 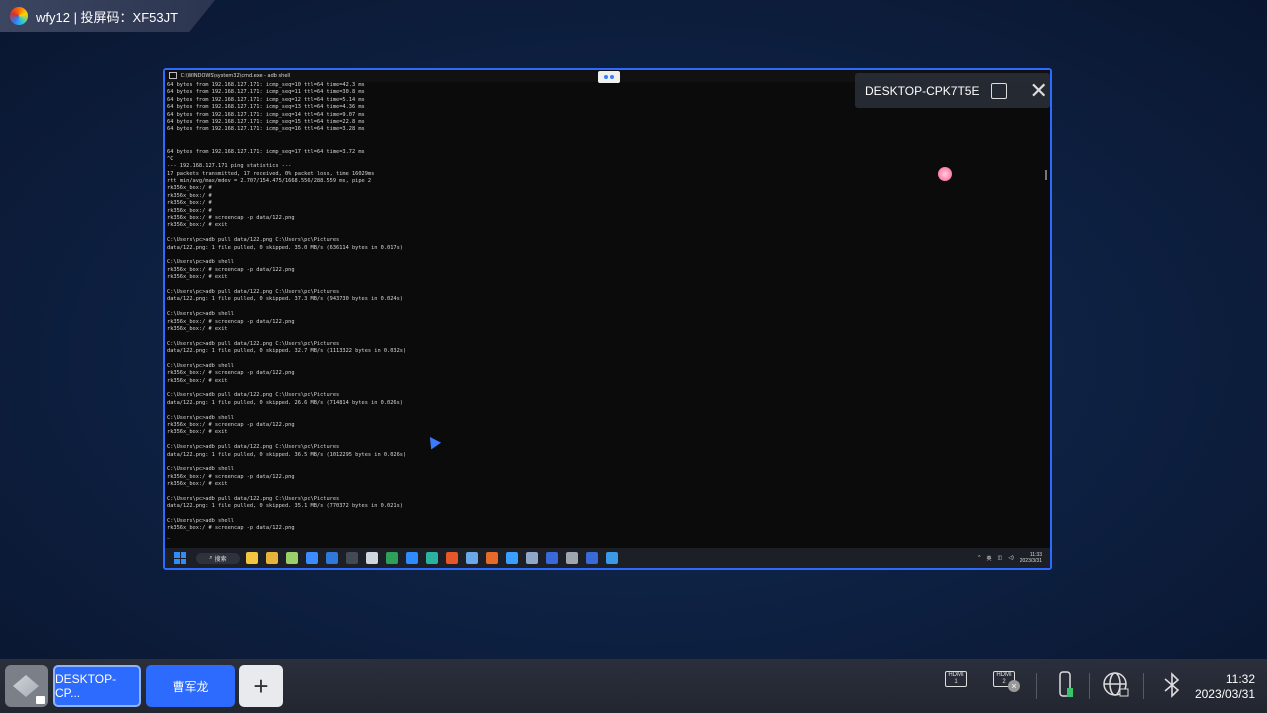 I want to click on taskbar-search-label: 搜索, so click(x=220, y=559).